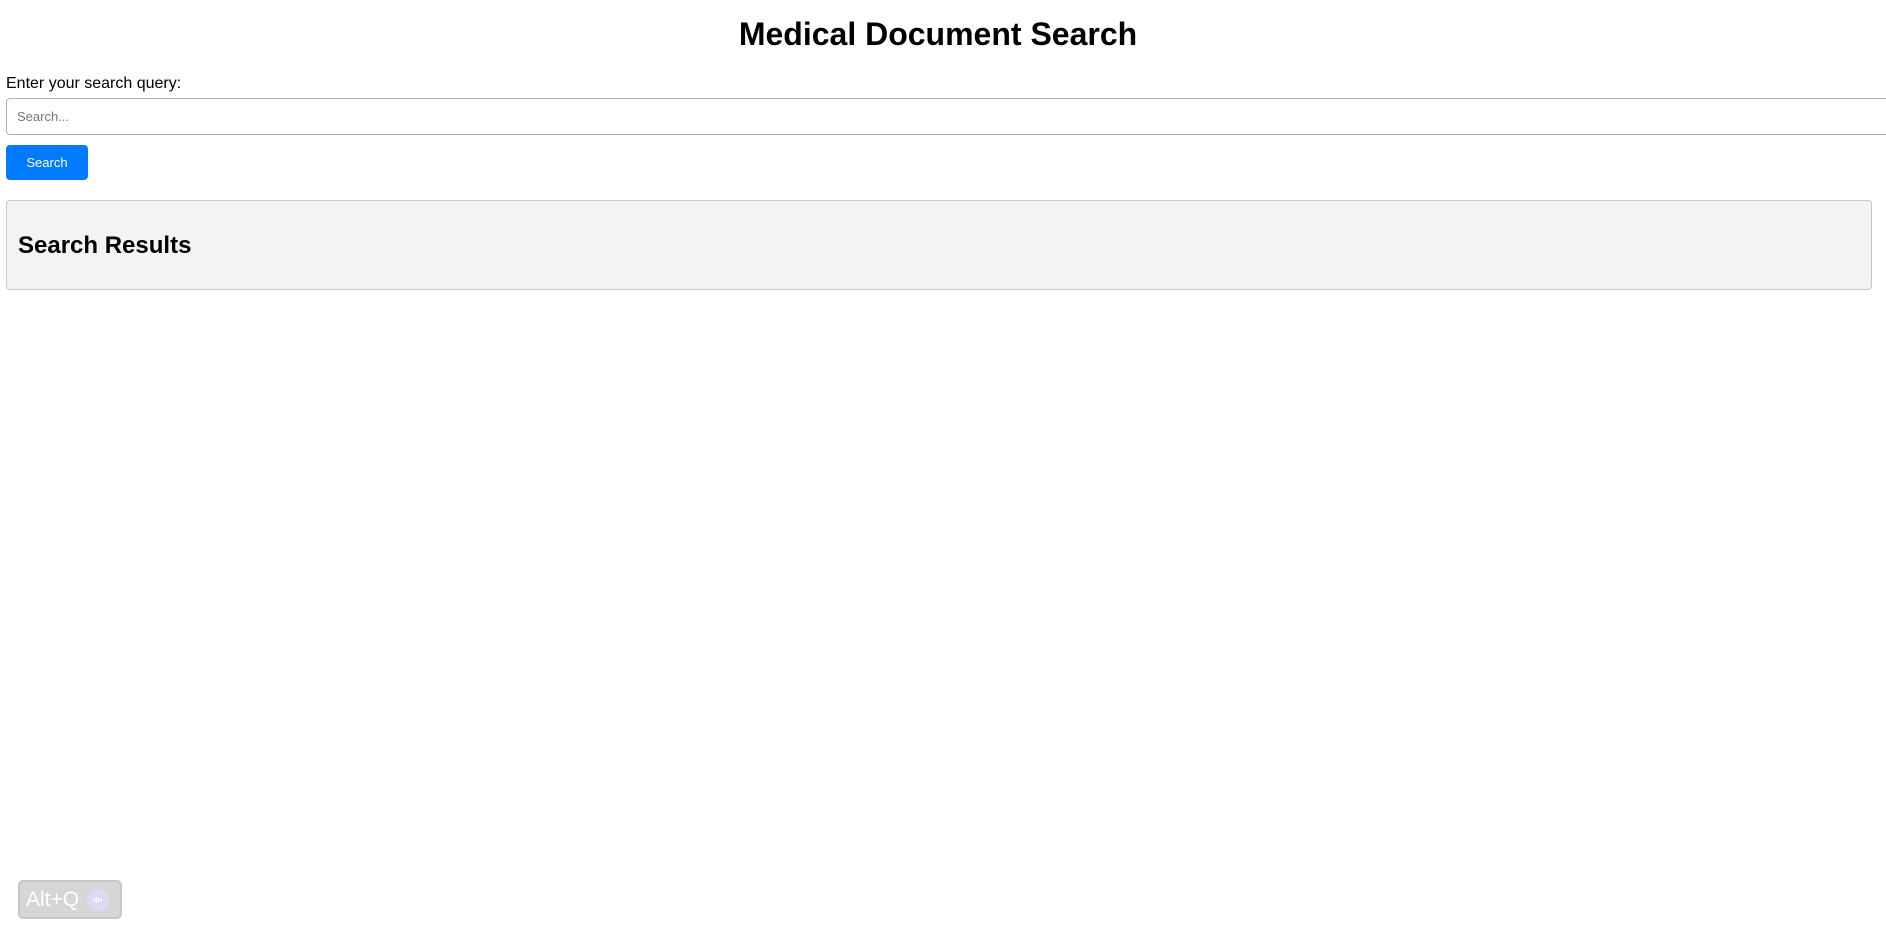 This screenshot has width=1886, height=926. I want to click on page-title: Medical Document Search, so click(938, 34).